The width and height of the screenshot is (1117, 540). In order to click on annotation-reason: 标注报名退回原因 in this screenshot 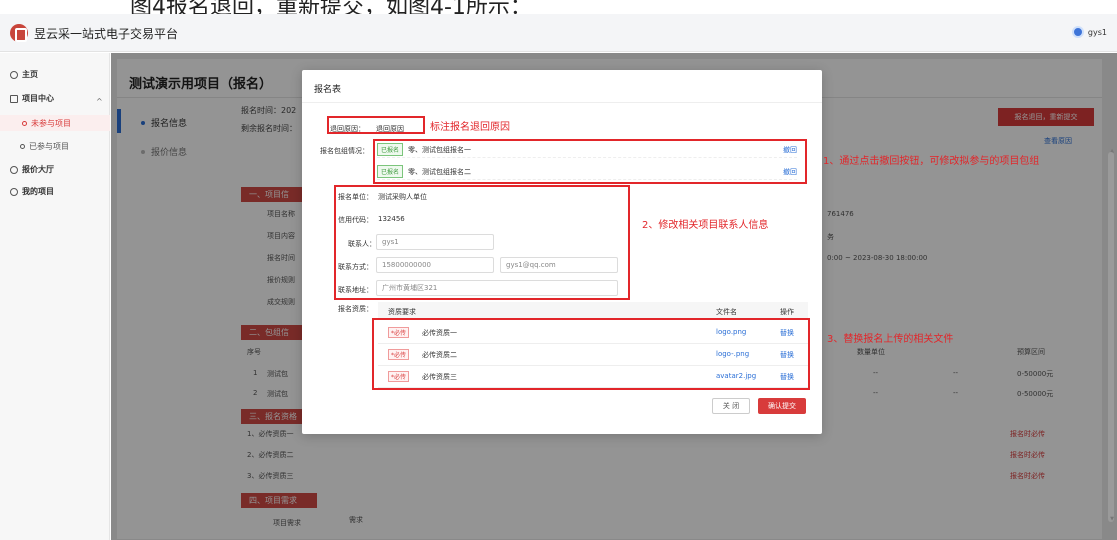, I will do `click(470, 127)`.